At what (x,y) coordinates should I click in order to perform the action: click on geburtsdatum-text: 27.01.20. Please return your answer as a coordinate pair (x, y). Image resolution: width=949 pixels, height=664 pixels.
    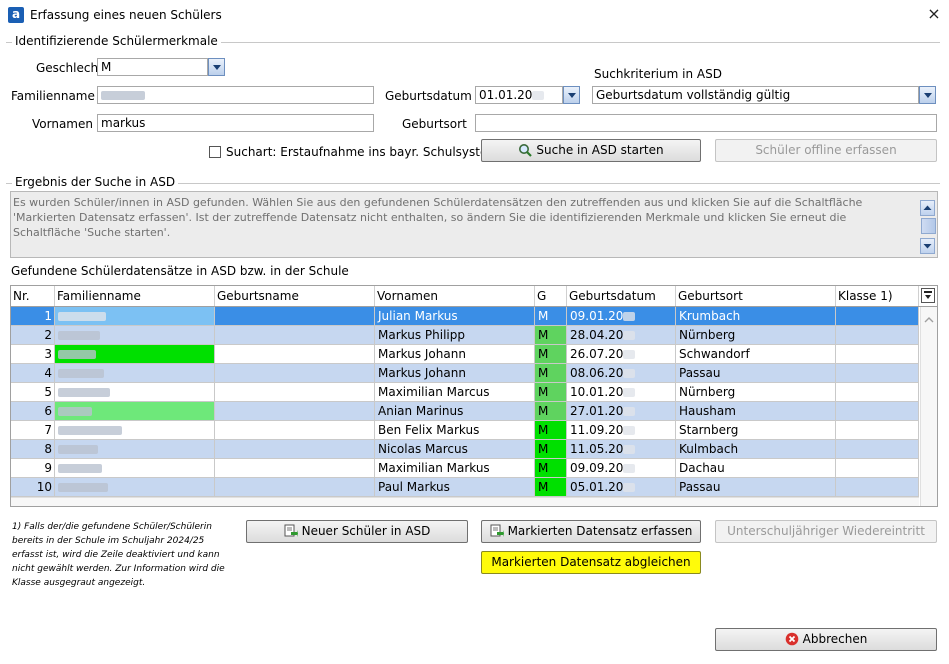
    Looking at the image, I should click on (597, 411).